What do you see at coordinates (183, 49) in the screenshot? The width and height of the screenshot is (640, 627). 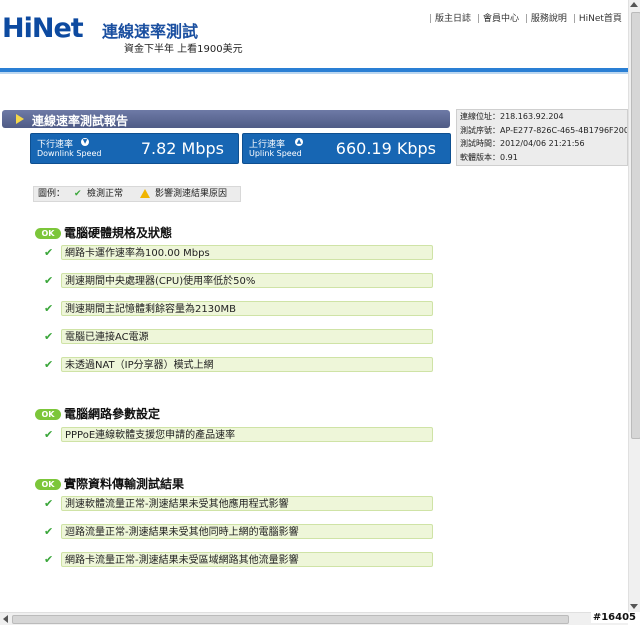 I see `slogan-text: 資金下半年 上看1900美元` at bounding box center [183, 49].